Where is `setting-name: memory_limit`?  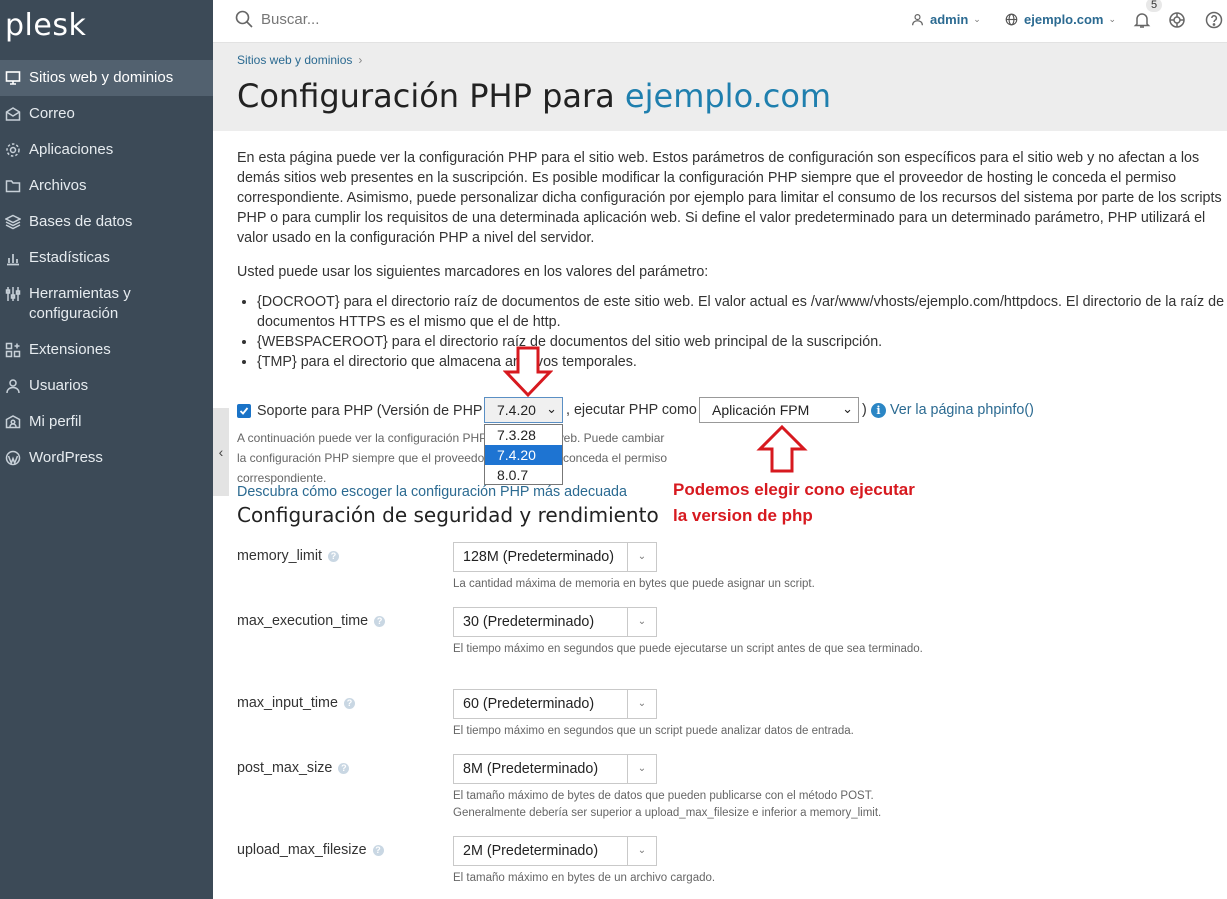
setting-name: memory_limit is located at coordinates (279, 556).